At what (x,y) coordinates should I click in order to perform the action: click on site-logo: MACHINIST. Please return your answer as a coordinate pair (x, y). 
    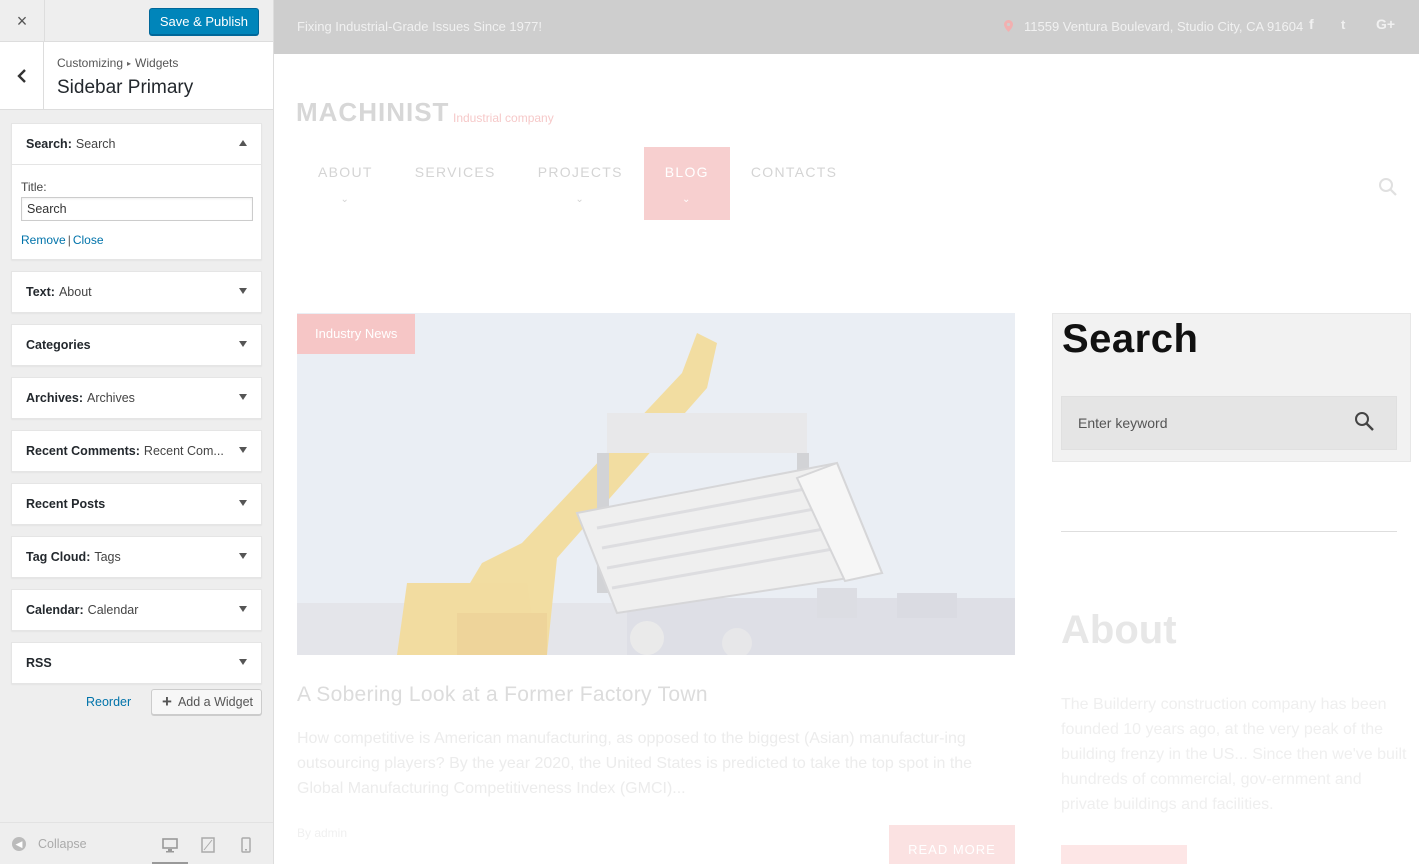
    Looking at the image, I should click on (372, 112).